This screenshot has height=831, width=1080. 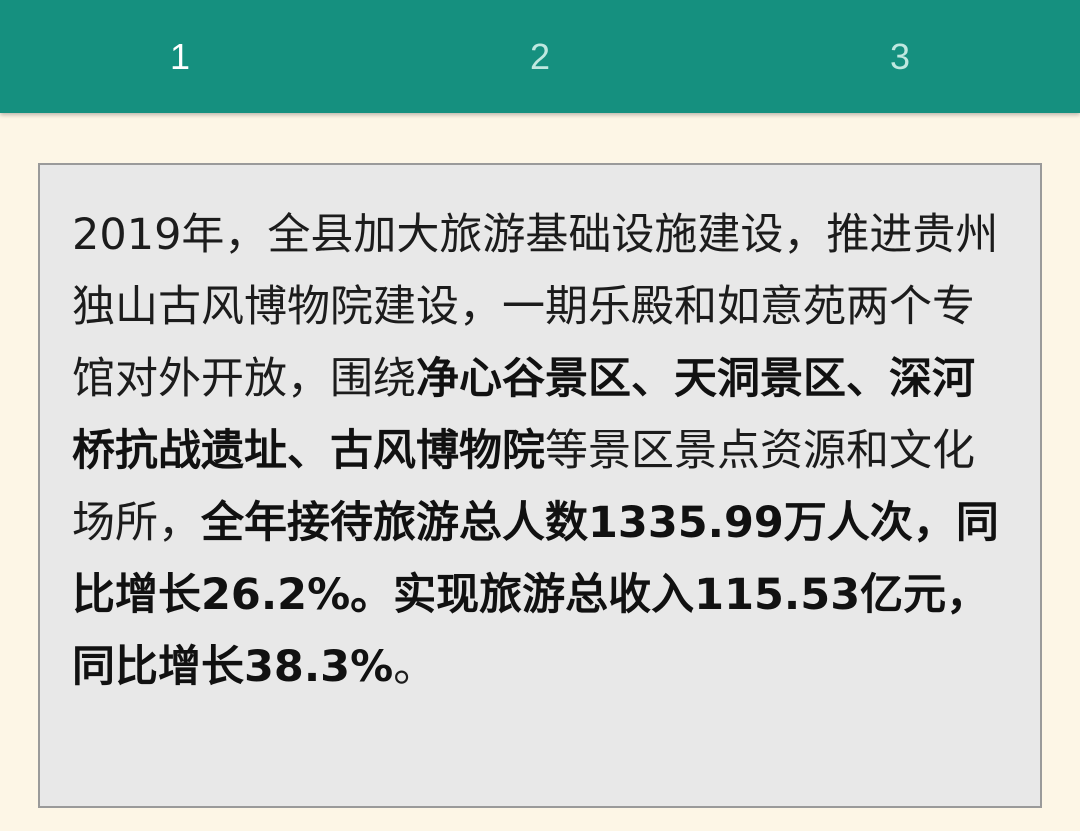 I want to click on tab-3: 3, so click(x=900, y=56).